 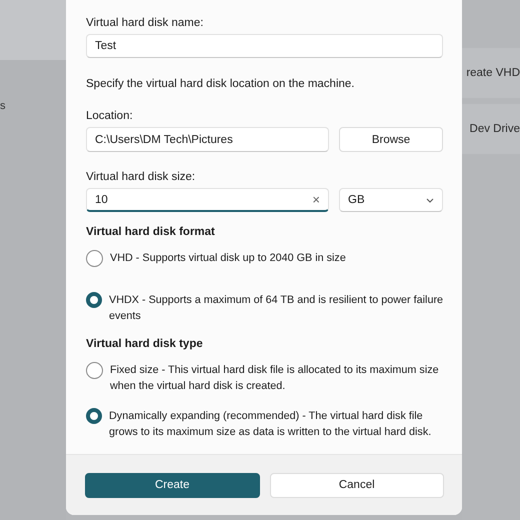 I want to click on section-title: Virtual hard disk format, so click(x=151, y=232).